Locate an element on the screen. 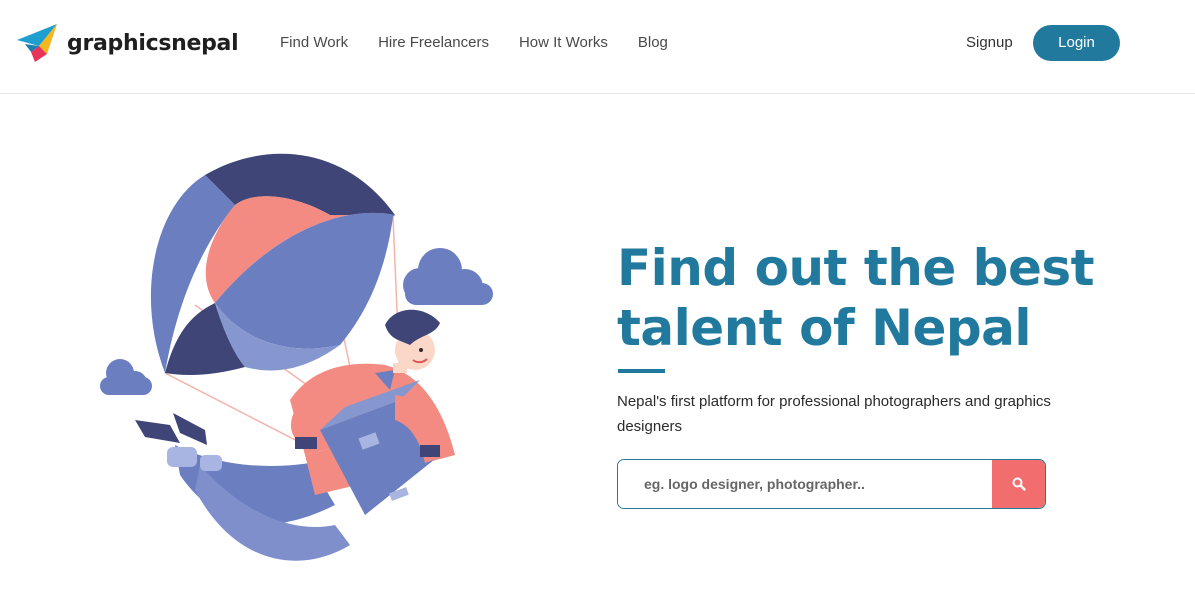  signup-link: Signup is located at coordinates (989, 43).